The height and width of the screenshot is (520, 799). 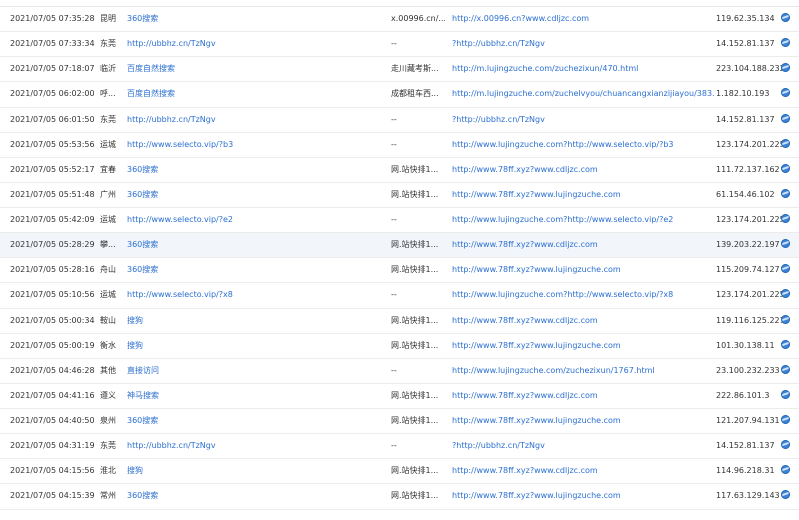 I want to click on visitor-ip: 14.152.81.137, so click(x=745, y=119).